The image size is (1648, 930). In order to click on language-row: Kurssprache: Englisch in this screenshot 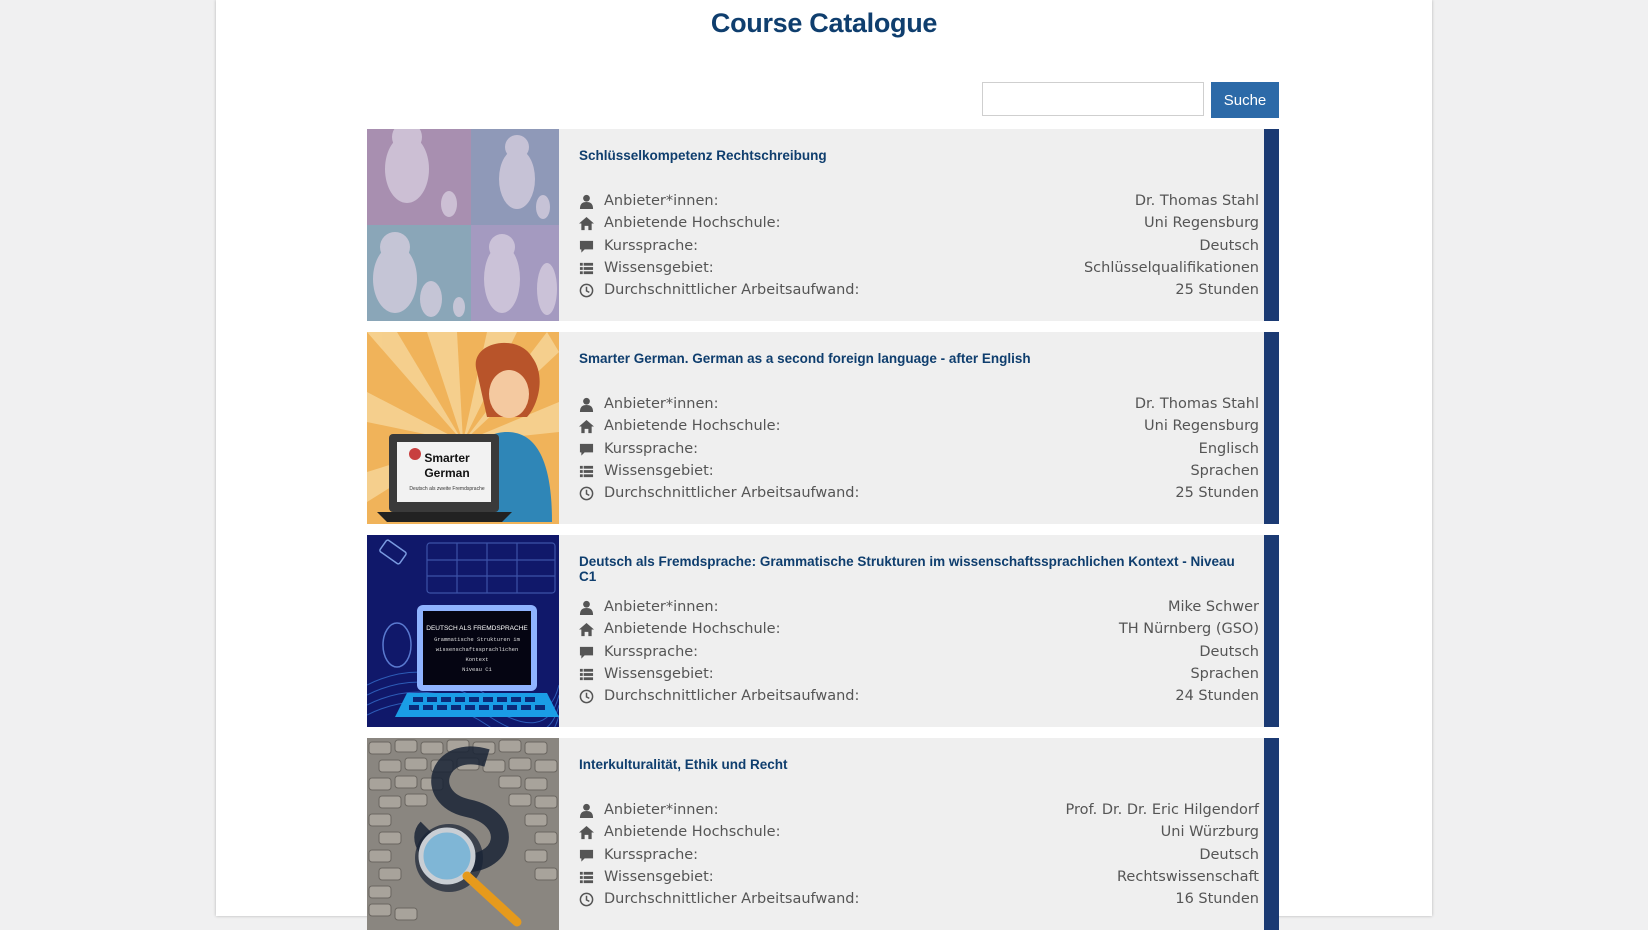, I will do `click(919, 449)`.